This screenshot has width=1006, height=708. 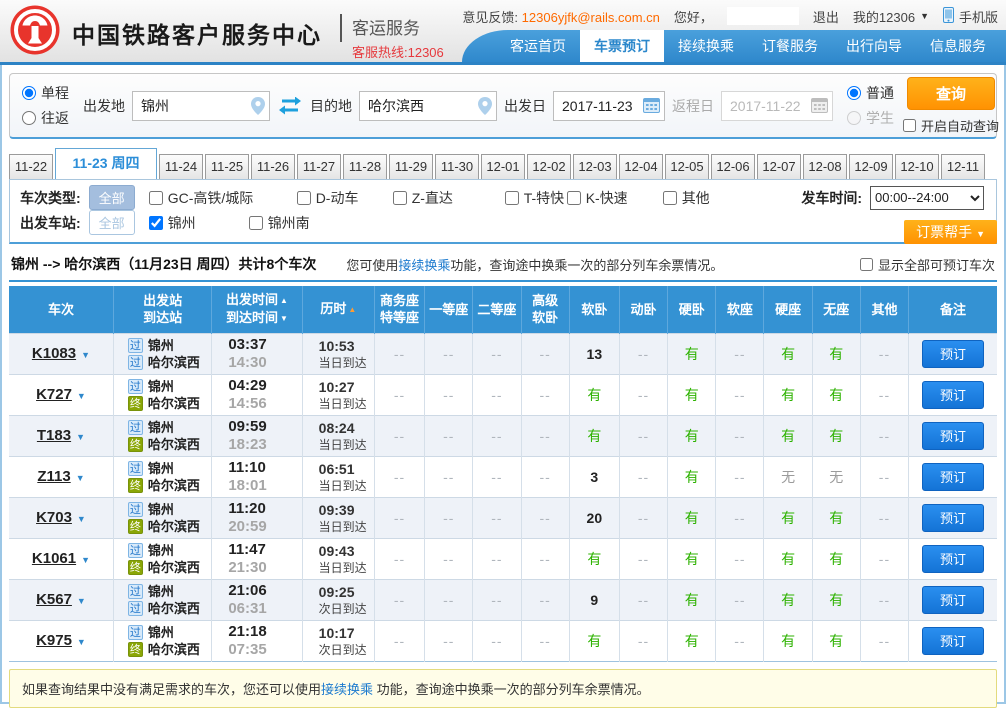 I want to click on station-option: 锦州南, so click(x=298, y=223).